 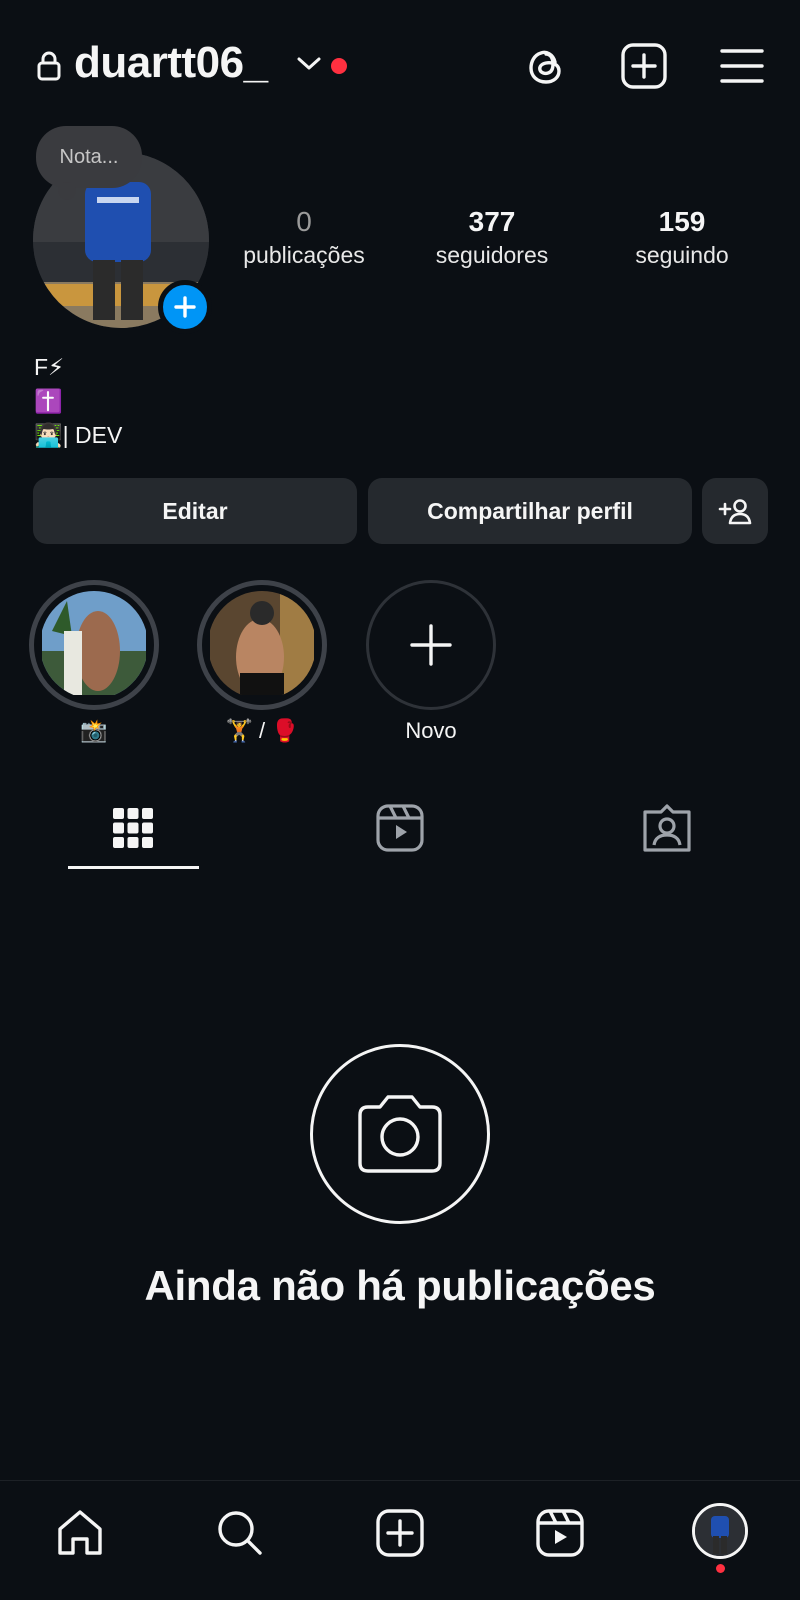 What do you see at coordinates (94, 730) in the screenshot?
I see `highlight-label: 📸` at bounding box center [94, 730].